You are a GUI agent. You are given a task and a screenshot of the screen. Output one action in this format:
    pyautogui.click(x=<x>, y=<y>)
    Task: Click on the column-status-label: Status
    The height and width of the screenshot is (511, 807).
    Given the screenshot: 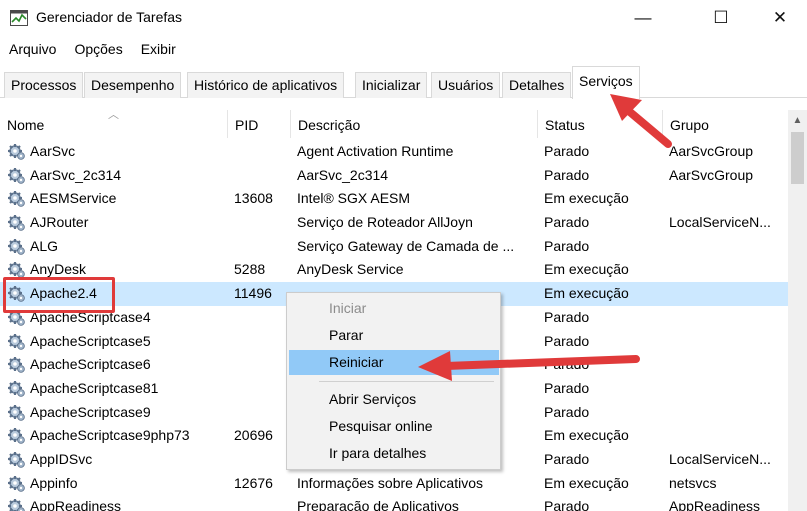 What is the action you would take?
    pyautogui.click(x=565, y=125)
    